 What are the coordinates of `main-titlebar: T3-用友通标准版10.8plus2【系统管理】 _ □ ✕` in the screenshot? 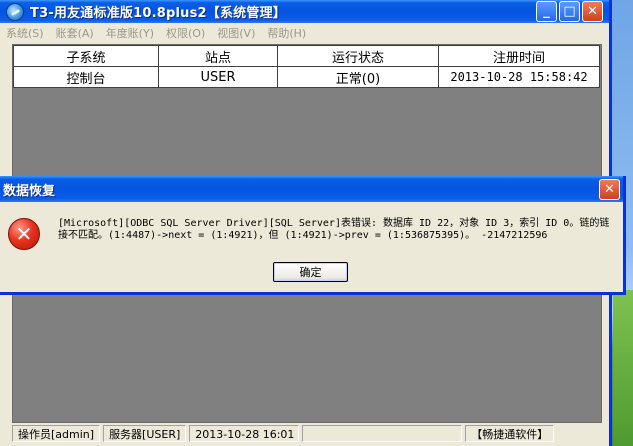 It's located at (304, 11).